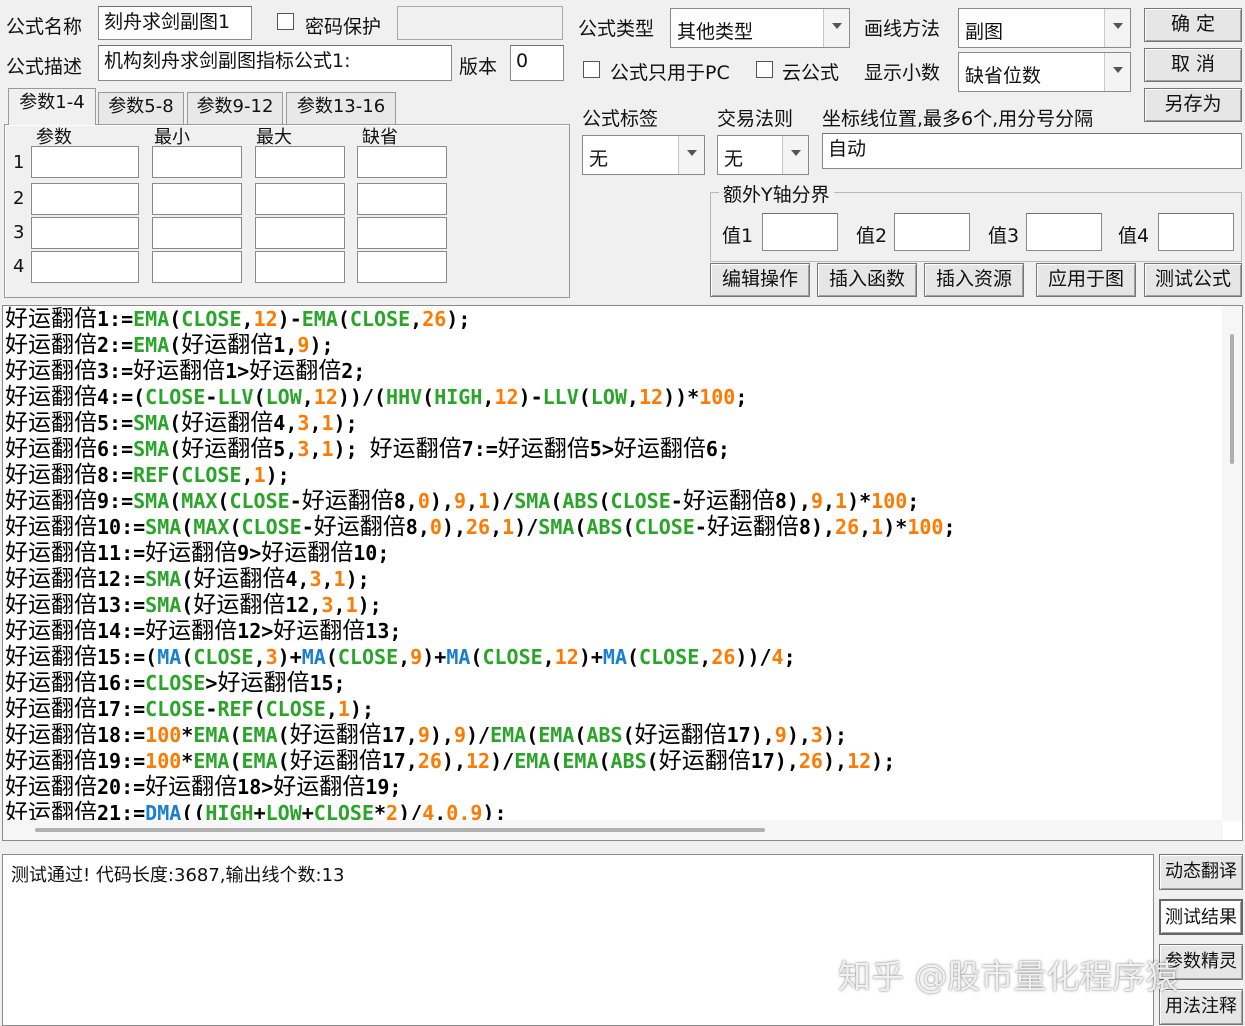 This screenshot has height=1026, width=1245. I want to click on tag-select: 无, so click(643, 155).